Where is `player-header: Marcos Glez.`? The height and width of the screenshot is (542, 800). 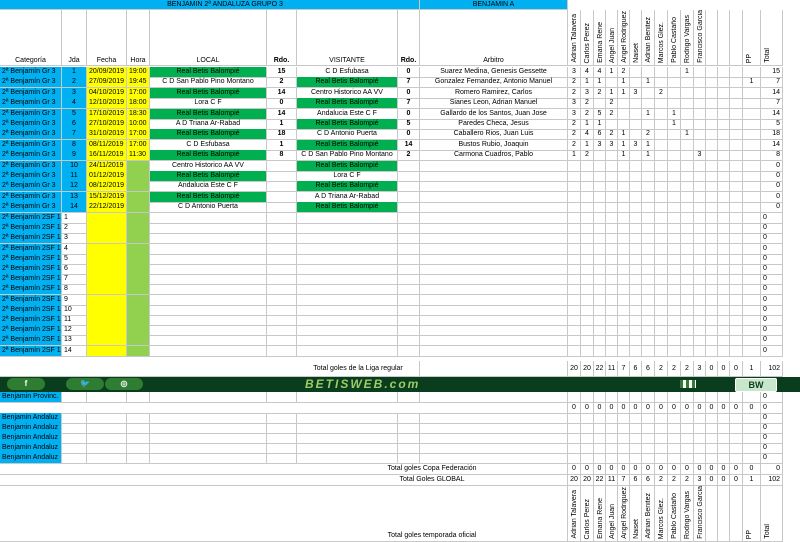 player-header: Marcos Glez. is located at coordinates (661, 38).